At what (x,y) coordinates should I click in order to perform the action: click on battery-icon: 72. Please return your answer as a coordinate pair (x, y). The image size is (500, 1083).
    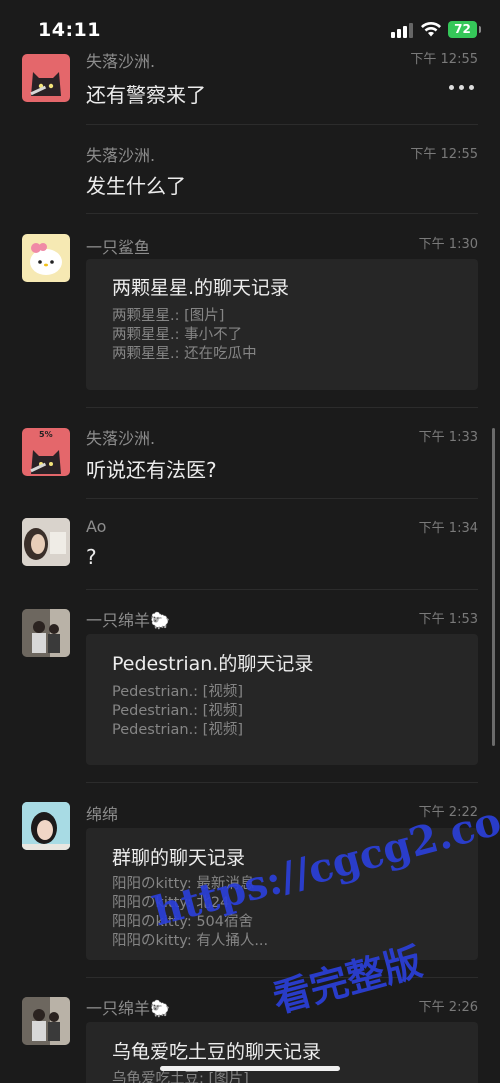
    Looking at the image, I should click on (464, 29).